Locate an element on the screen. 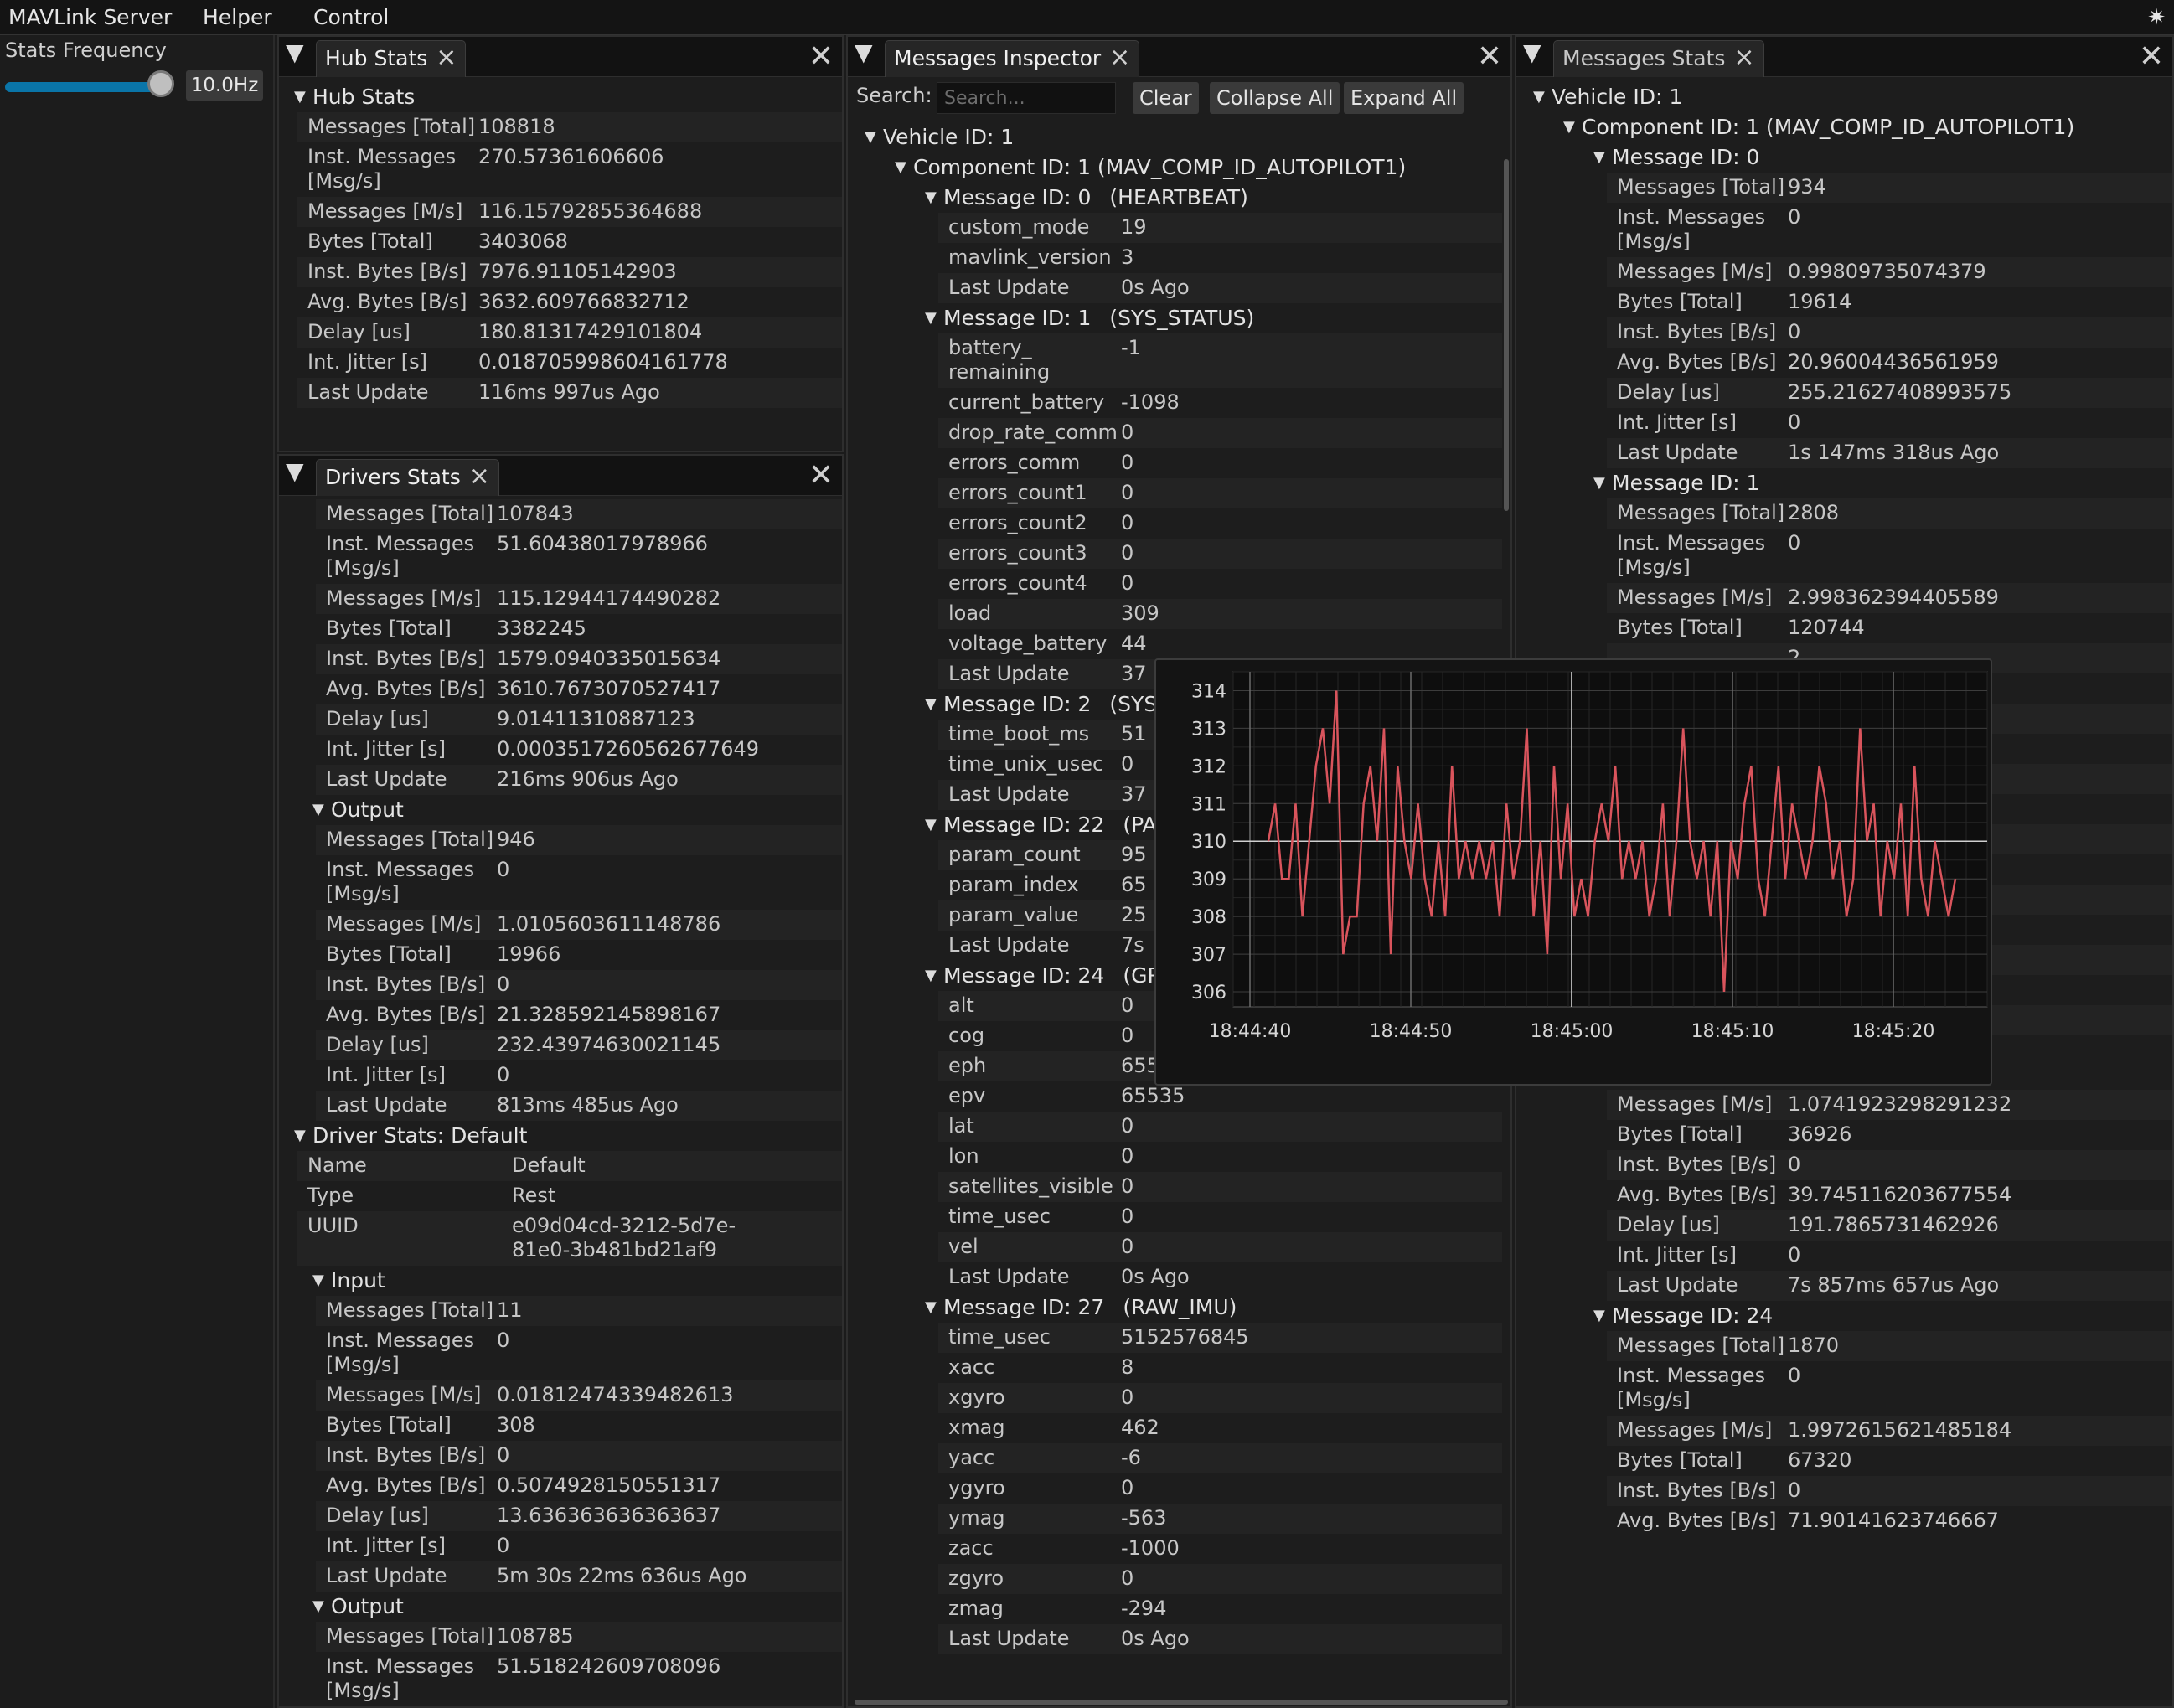  message-node: ▼ Message ID: 27 (RAW_IMU) is located at coordinates (1175, 1308).